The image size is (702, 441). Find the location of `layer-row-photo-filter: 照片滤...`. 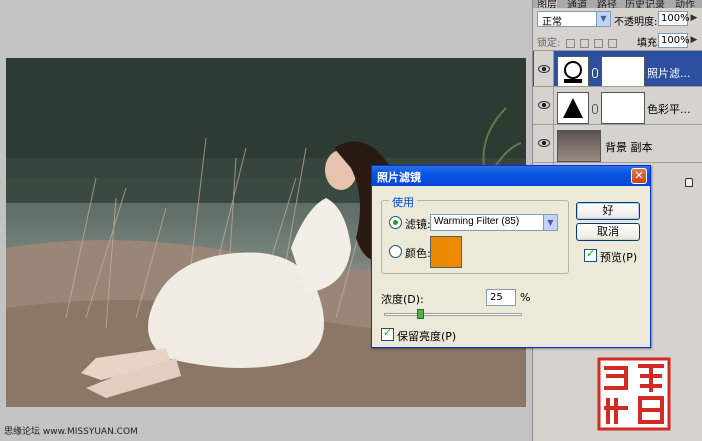

layer-row-photo-filter: 照片滤... is located at coordinates (617, 70).